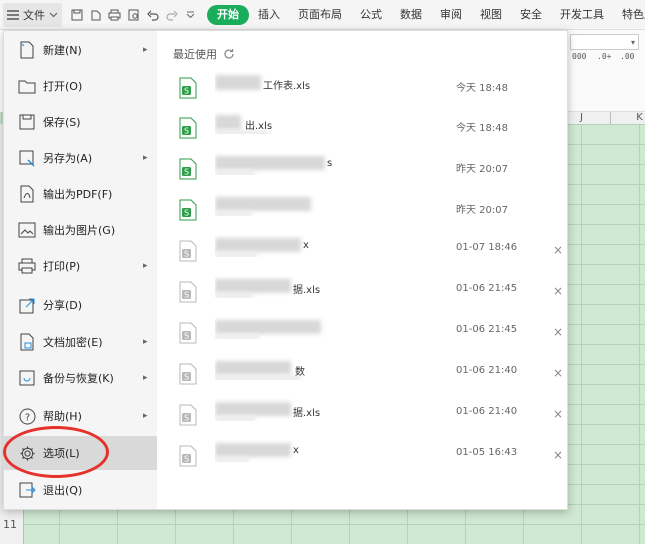 This screenshot has height=544, width=645. Describe the element at coordinates (362, 457) in the screenshot. I see `recent-file-row: S x 01-05 16:43 ×` at that location.